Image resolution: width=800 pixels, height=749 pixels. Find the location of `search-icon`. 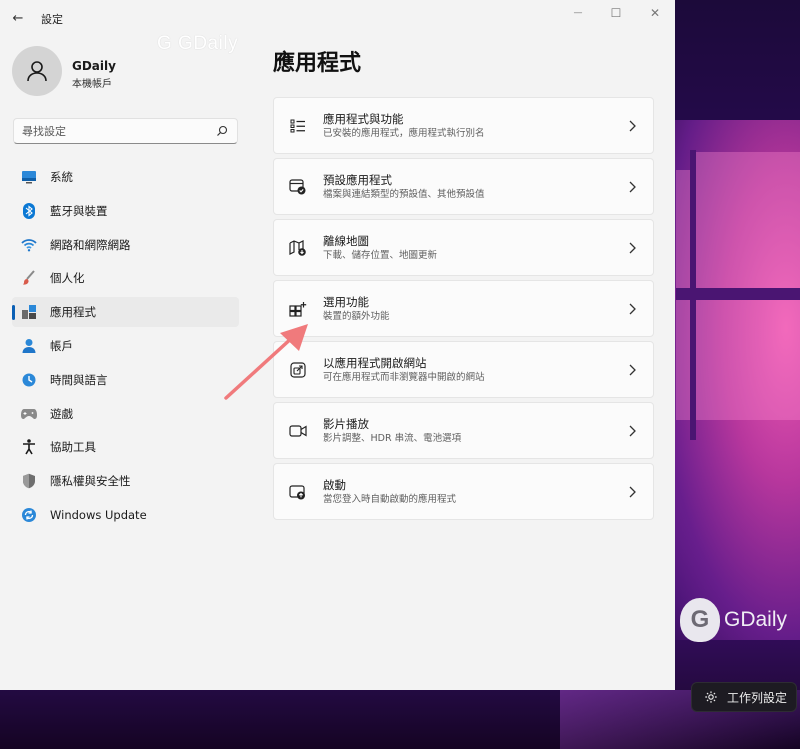

search-icon is located at coordinates (222, 131).